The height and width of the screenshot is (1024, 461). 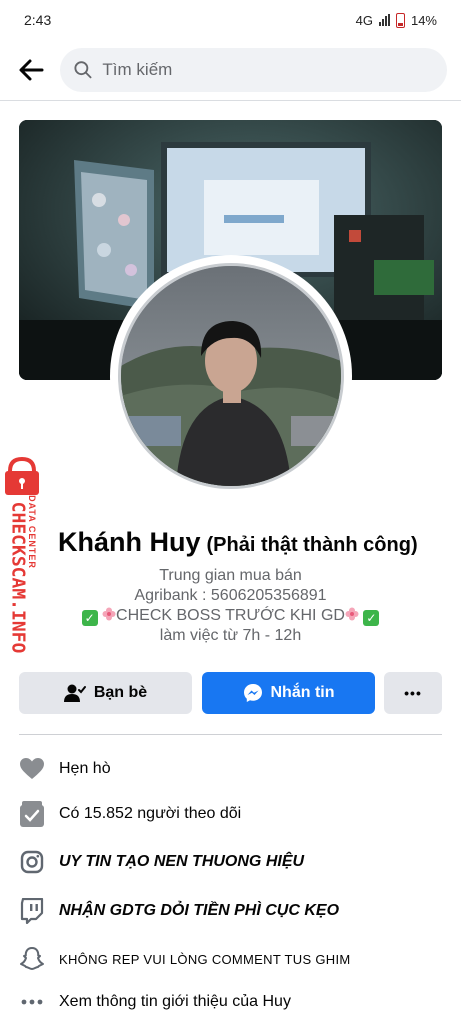 I want to click on heart-icon, so click(x=32, y=769).